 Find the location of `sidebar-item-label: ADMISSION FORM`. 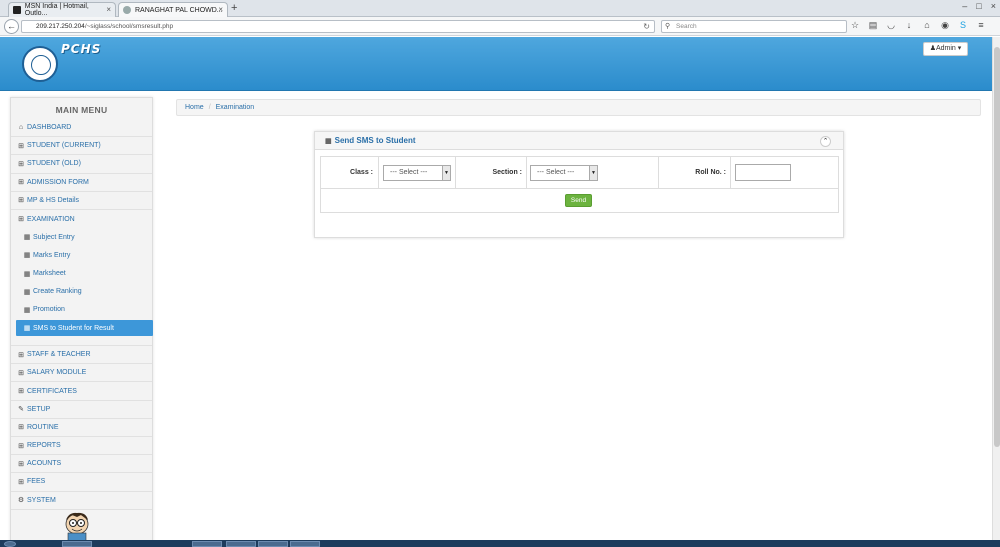

sidebar-item-label: ADMISSION FORM is located at coordinates (58, 182).